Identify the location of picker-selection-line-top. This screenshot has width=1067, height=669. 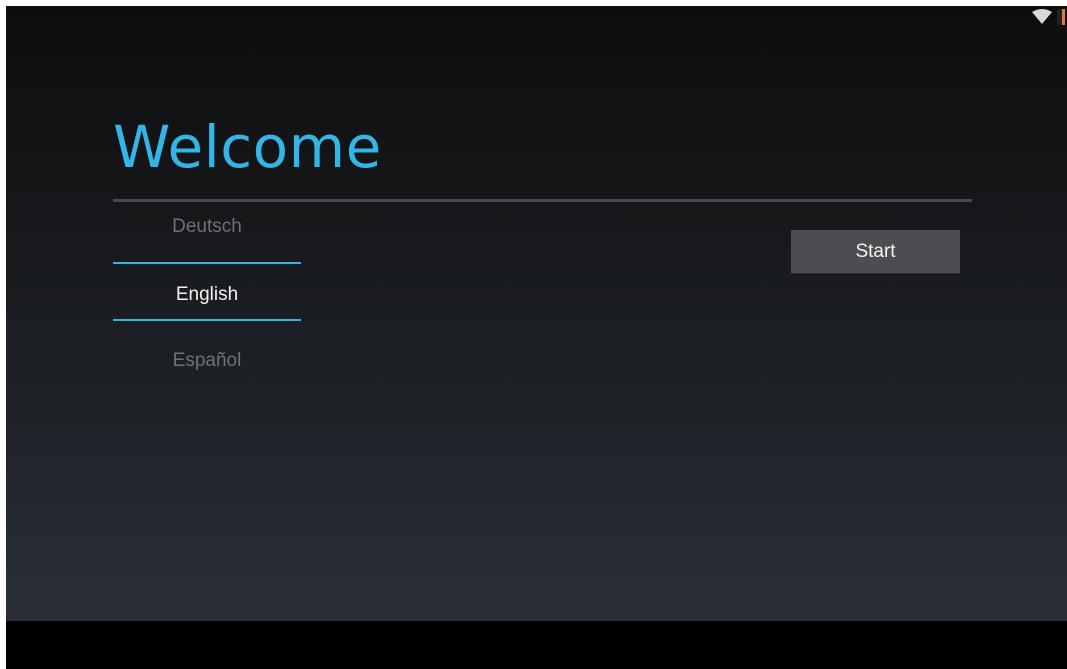
(207, 263).